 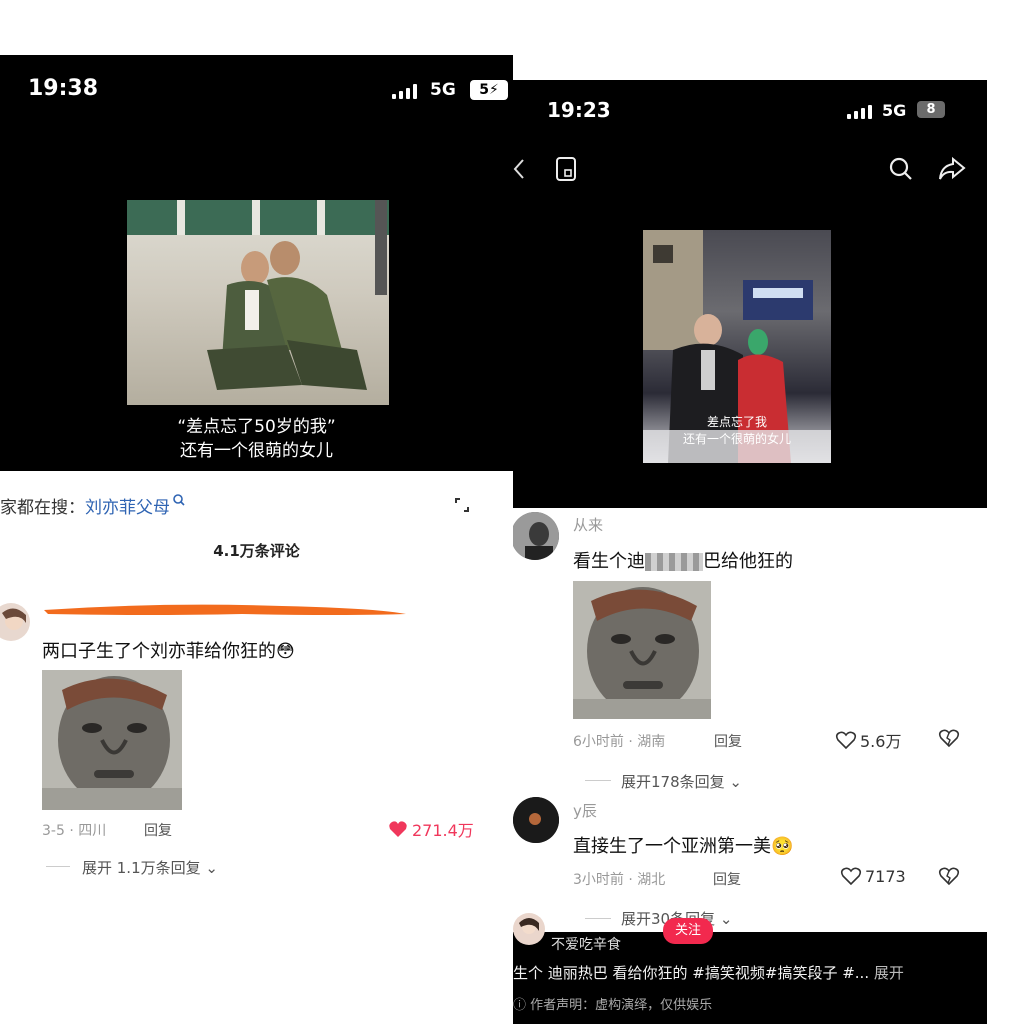 I want to click on info-icon: ⓘ, so click(x=522, y=1005).